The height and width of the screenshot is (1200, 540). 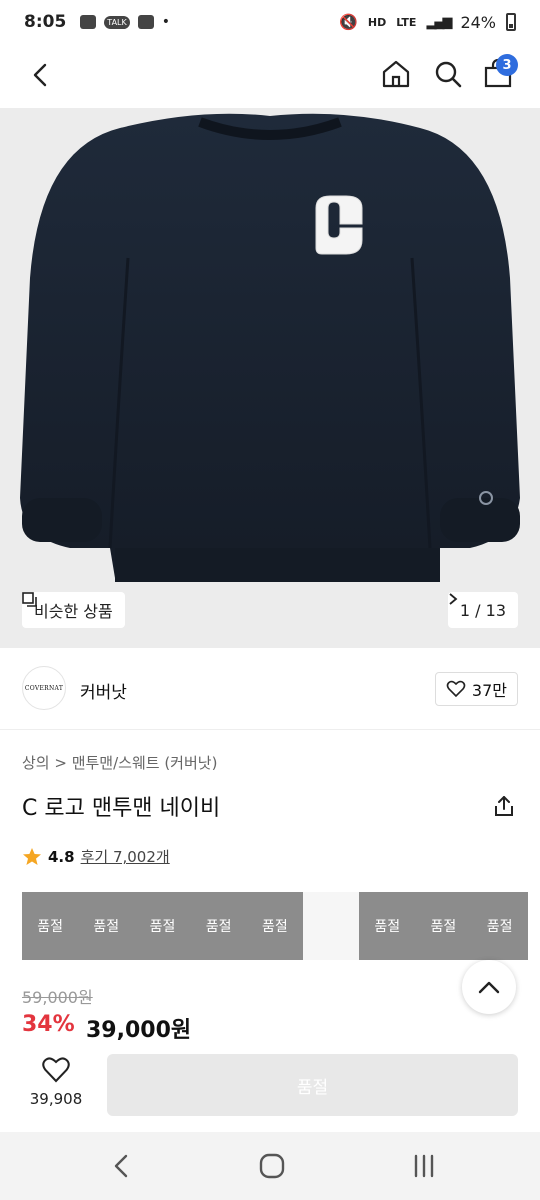 I want to click on home-icon, so click(x=396, y=74).